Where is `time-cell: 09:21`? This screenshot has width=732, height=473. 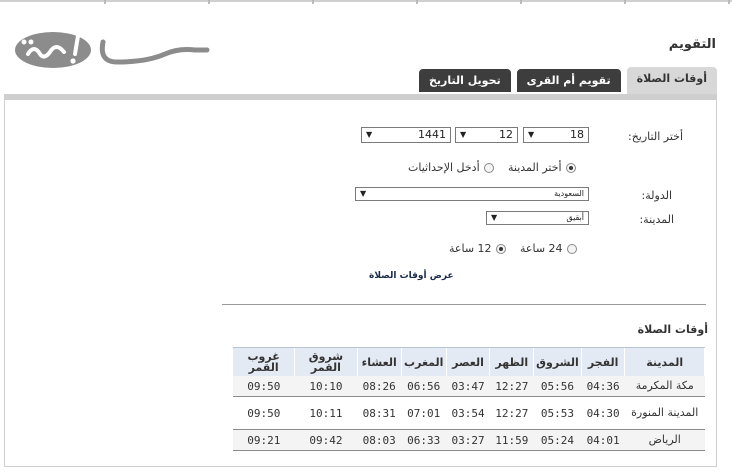
time-cell: 09:21 is located at coordinates (264, 440).